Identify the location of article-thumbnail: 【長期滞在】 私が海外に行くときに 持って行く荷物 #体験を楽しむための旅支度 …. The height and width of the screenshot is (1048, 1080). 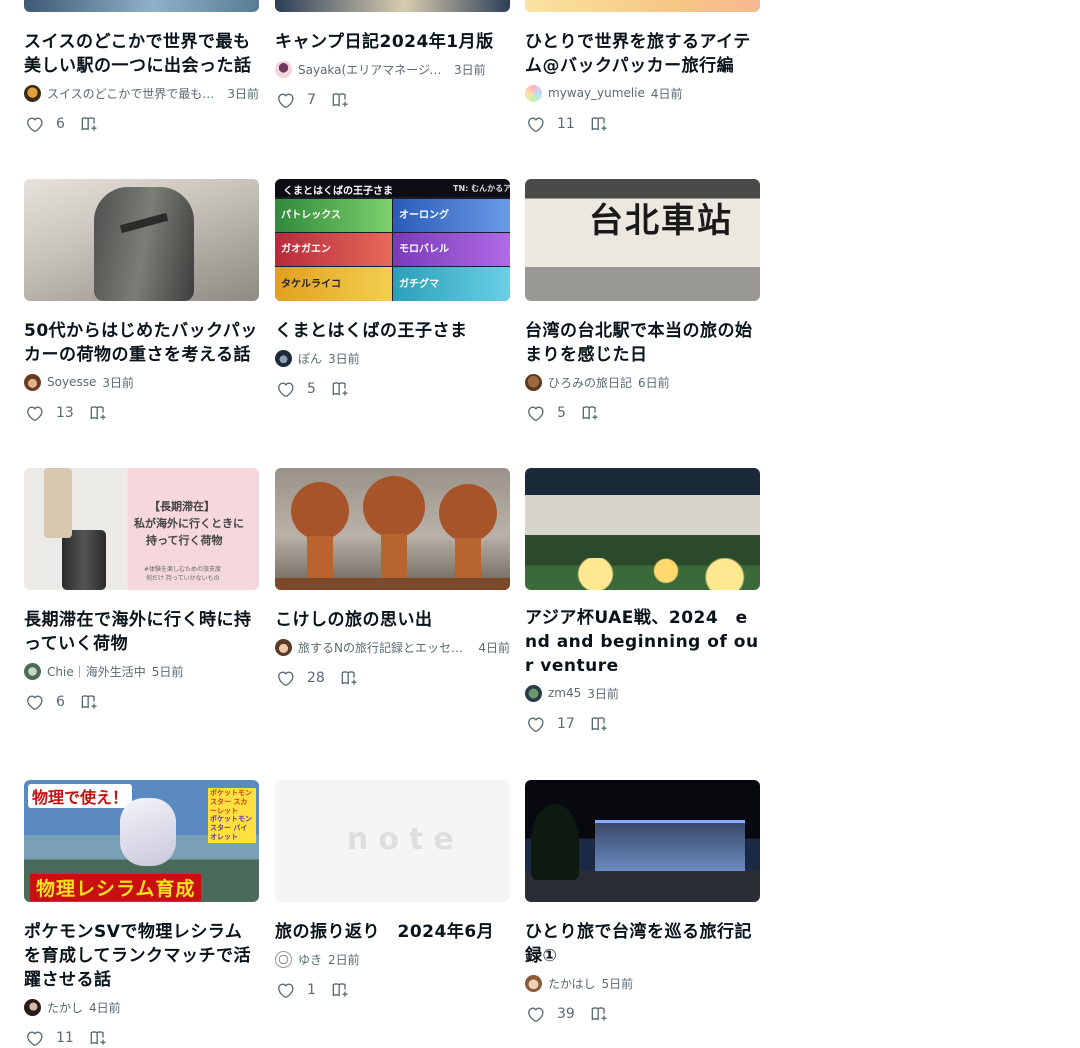
(141, 529).